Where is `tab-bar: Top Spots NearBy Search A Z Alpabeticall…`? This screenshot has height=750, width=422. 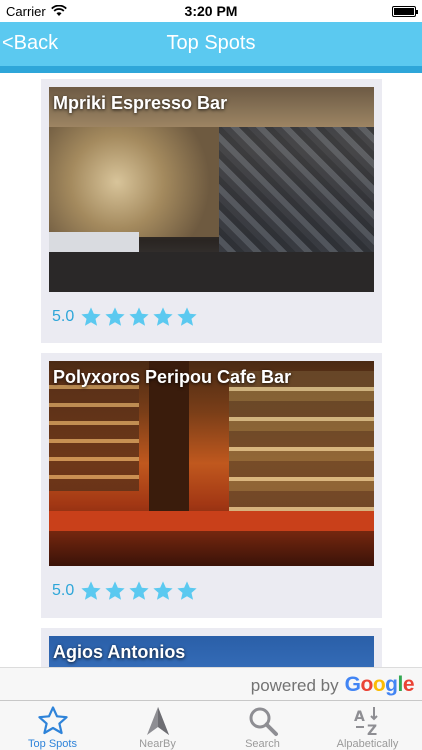 tab-bar: Top Spots NearBy Search A Z Alpabeticall… is located at coordinates (211, 725).